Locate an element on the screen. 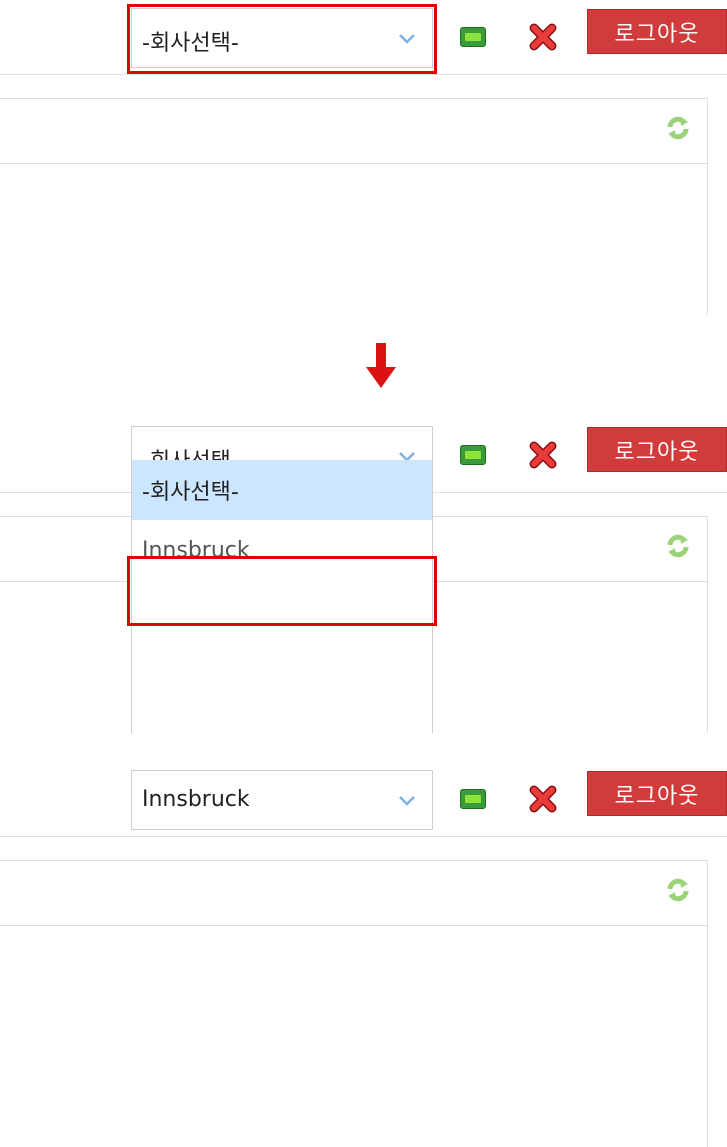  down-arrow-icon is located at coordinates (381, 365).